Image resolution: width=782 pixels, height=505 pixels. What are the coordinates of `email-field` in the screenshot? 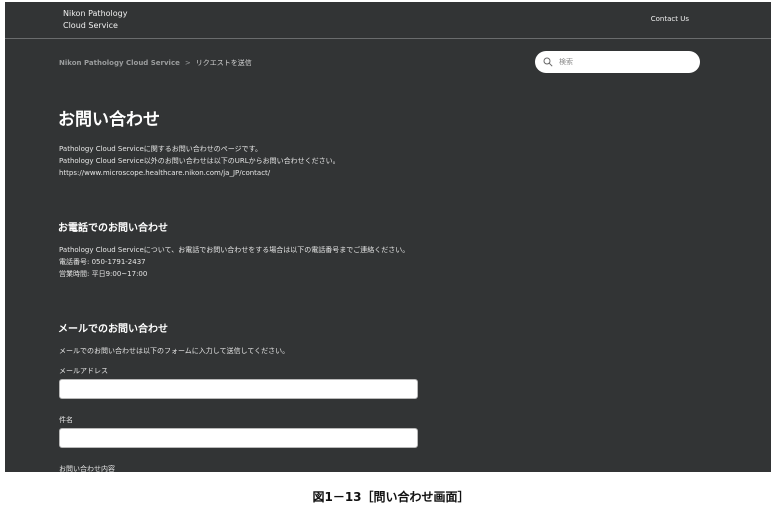 It's located at (238, 389).